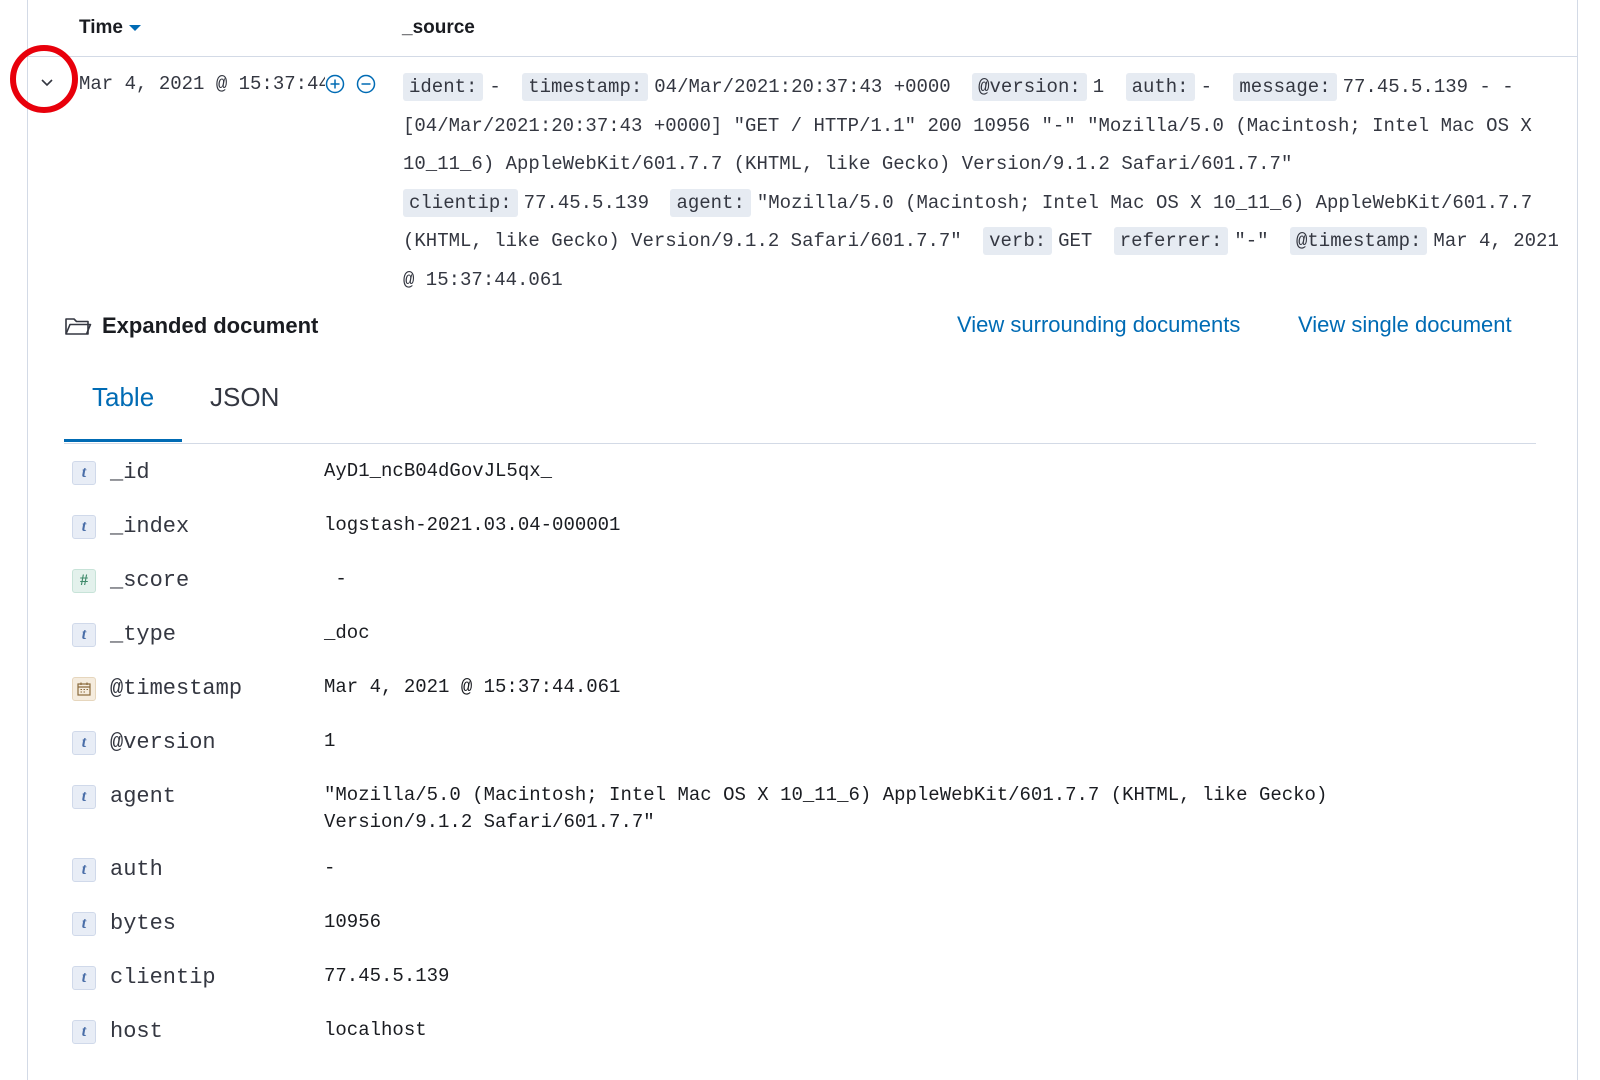 This screenshot has height=1080, width=1600. I want to click on source-key: verb:, so click(1018, 241).